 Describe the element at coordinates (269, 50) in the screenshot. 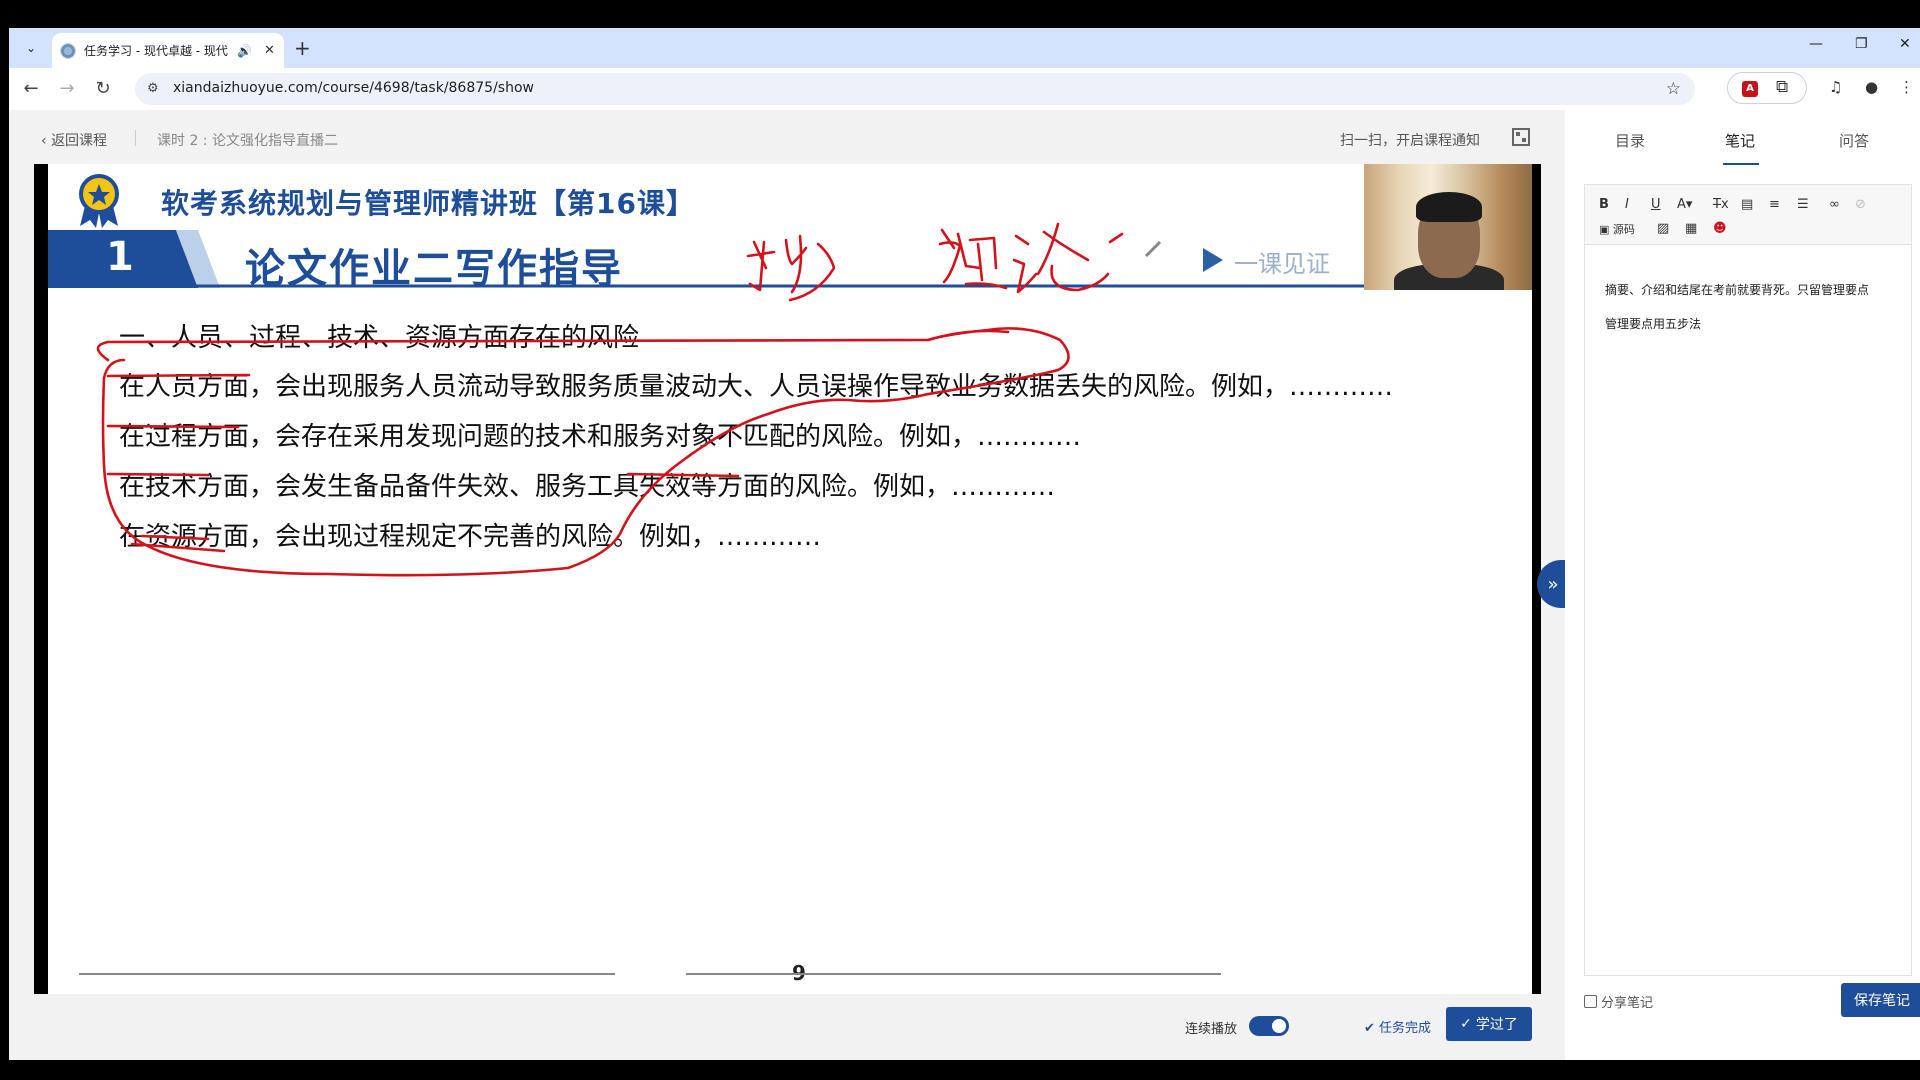

I see `close-tab-icon: ✕` at that location.